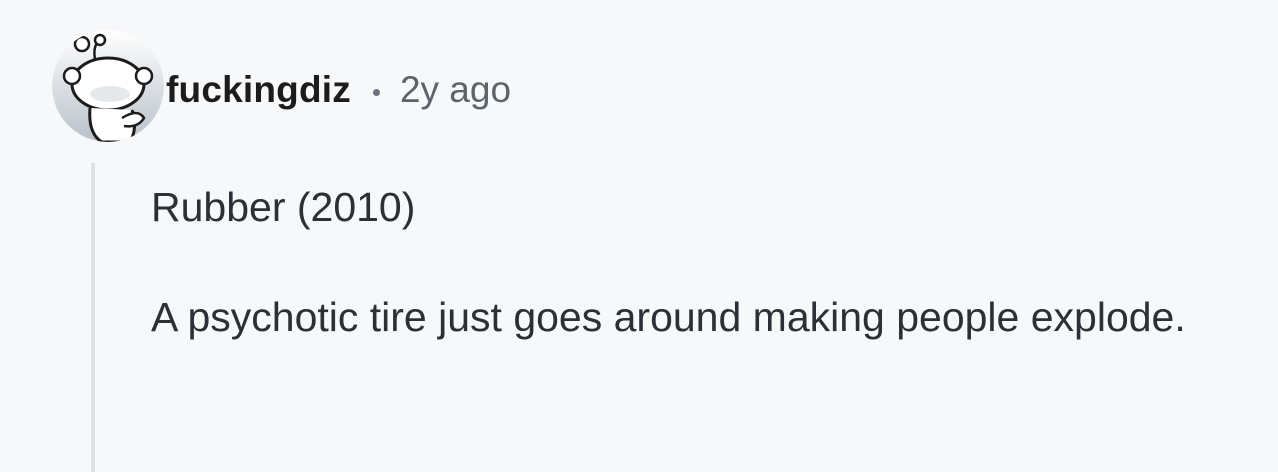 This screenshot has height=472, width=1278. I want to click on comment-timestamp: 2y ago, so click(455, 90).